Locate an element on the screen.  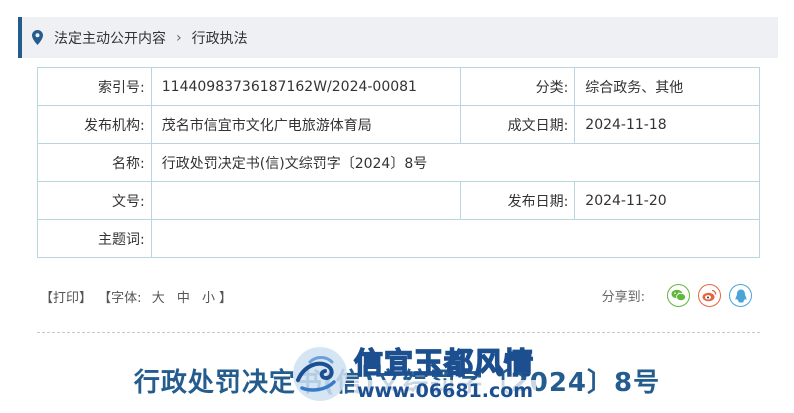
table-row: 主题词: is located at coordinates (399, 238).